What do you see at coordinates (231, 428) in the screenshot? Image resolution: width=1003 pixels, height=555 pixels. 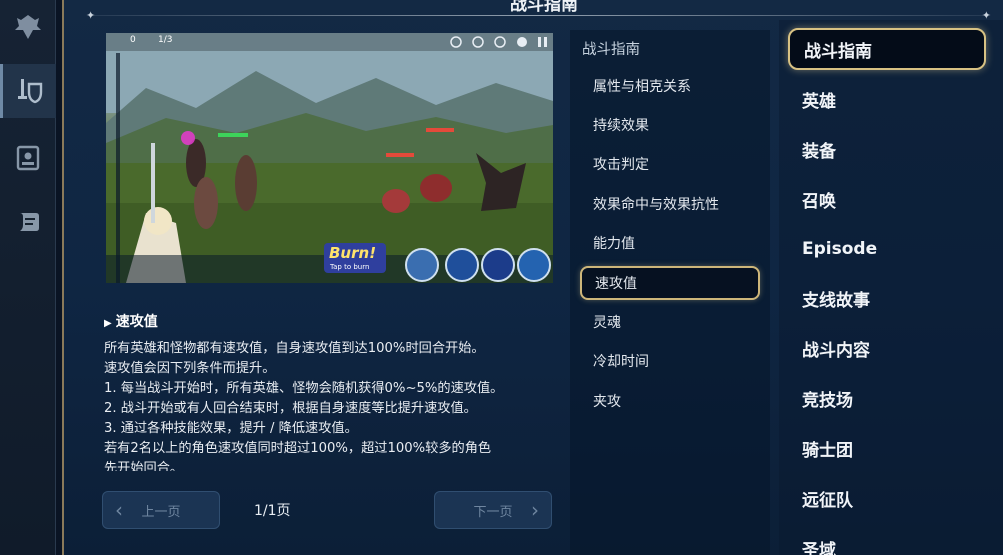 I see `description-line: 3. 通过各种技能效果，提升 / 降低速攻值。` at bounding box center [231, 428].